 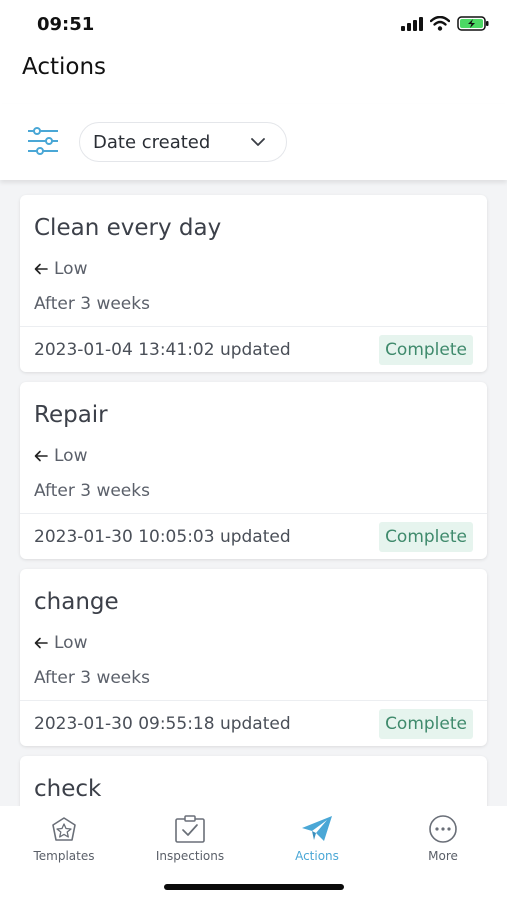 What do you see at coordinates (64, 856) in the screenshot?
I see `tab-label: Templates` at bounding box center [64, 856].